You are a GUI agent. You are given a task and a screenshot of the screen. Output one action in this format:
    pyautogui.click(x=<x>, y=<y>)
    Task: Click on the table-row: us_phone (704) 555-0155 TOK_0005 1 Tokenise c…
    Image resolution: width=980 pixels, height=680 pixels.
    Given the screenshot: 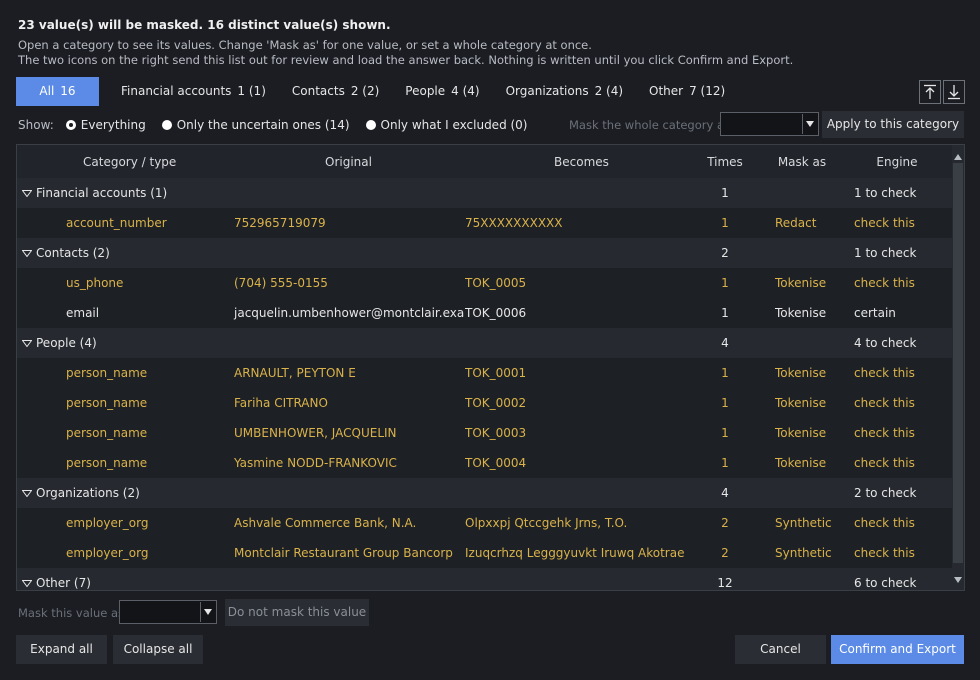 What is the action you would take?
    pyautogui.click(x=490, y=283)
    